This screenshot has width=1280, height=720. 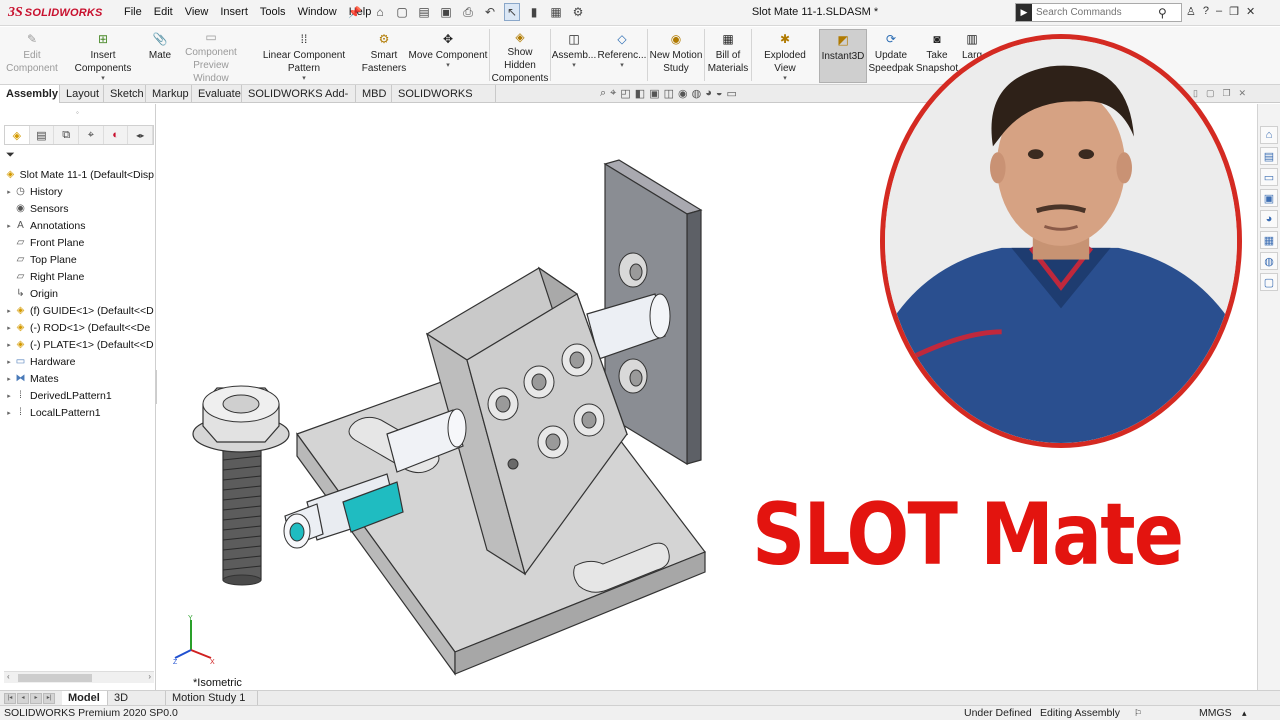 What do you see at coordinates (1244, 713) in the screenshot?
I see `units-dropdown-icon: ▴` at bounding box center [1244, 713].